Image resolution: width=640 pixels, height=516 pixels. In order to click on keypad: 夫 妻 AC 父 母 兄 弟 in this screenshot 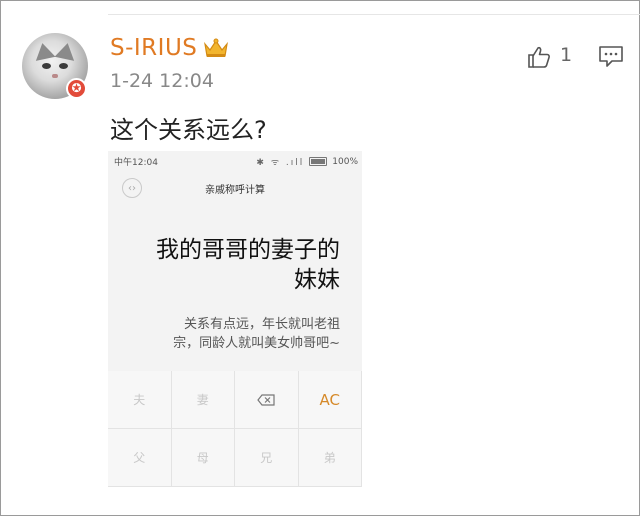, I will do `click(235, 429)`.